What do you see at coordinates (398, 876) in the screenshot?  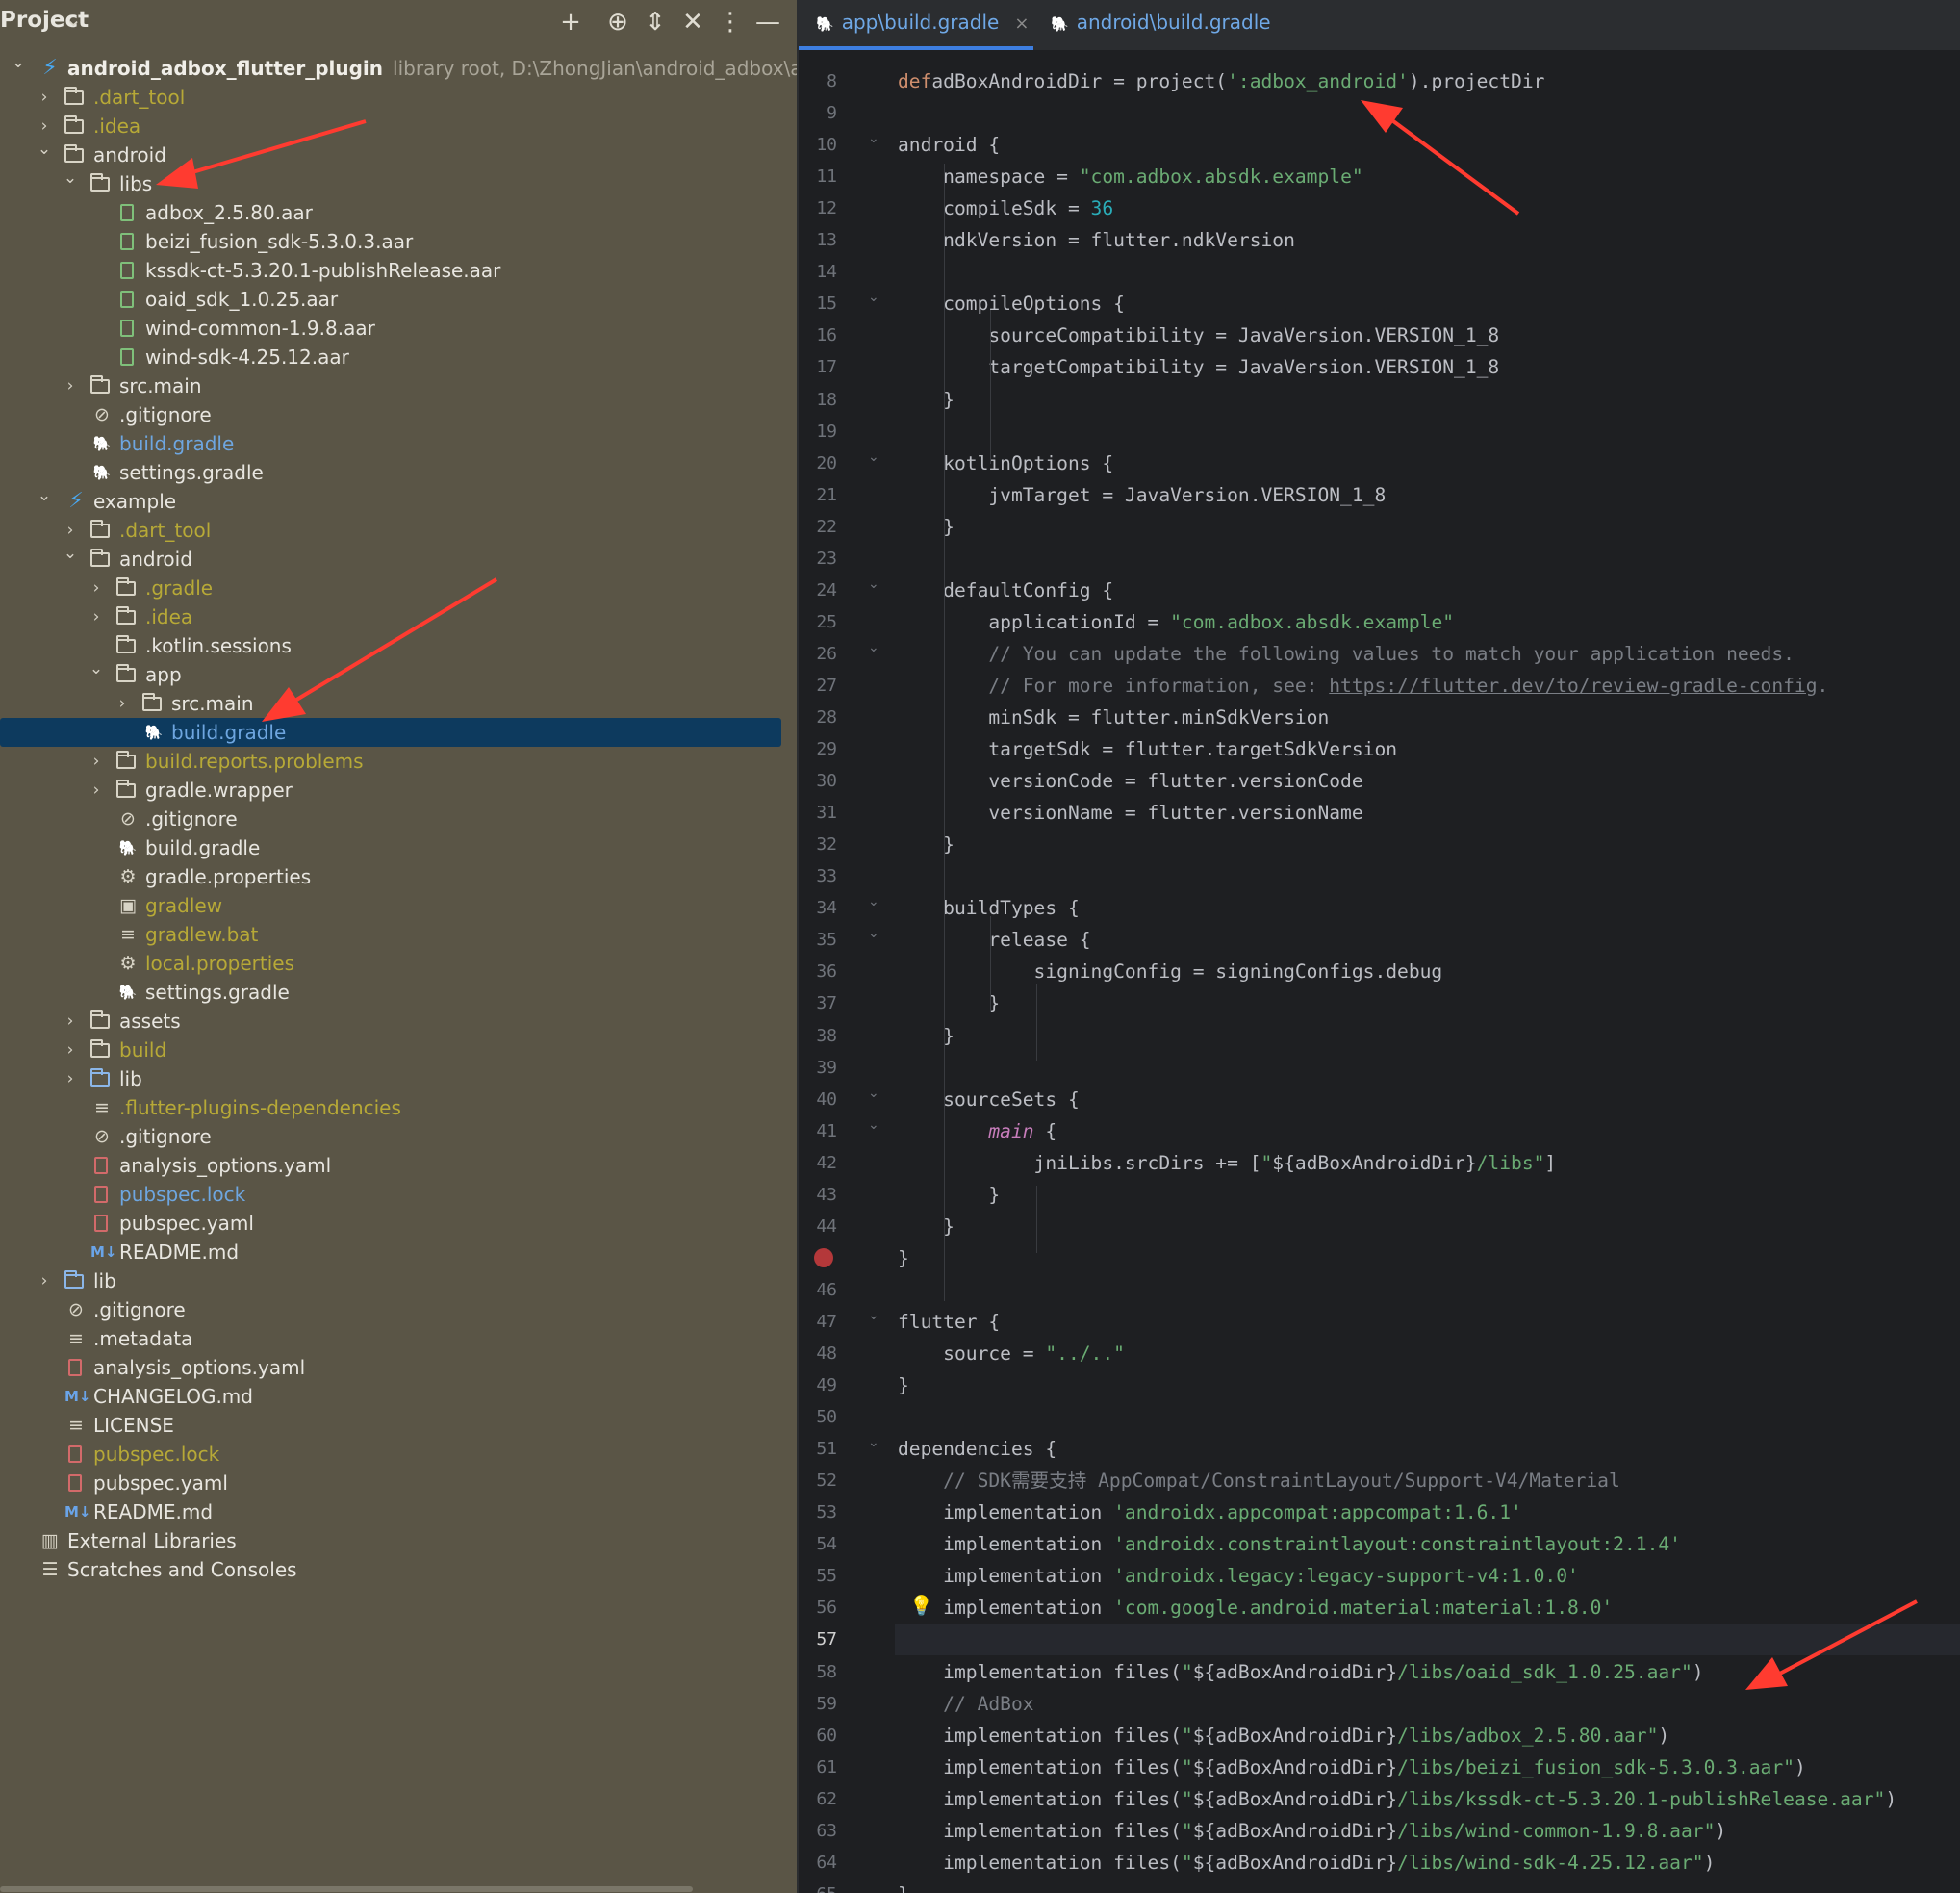 I see `tree-item: ⚙ gradle.properties` at bounding box center [398, 876].